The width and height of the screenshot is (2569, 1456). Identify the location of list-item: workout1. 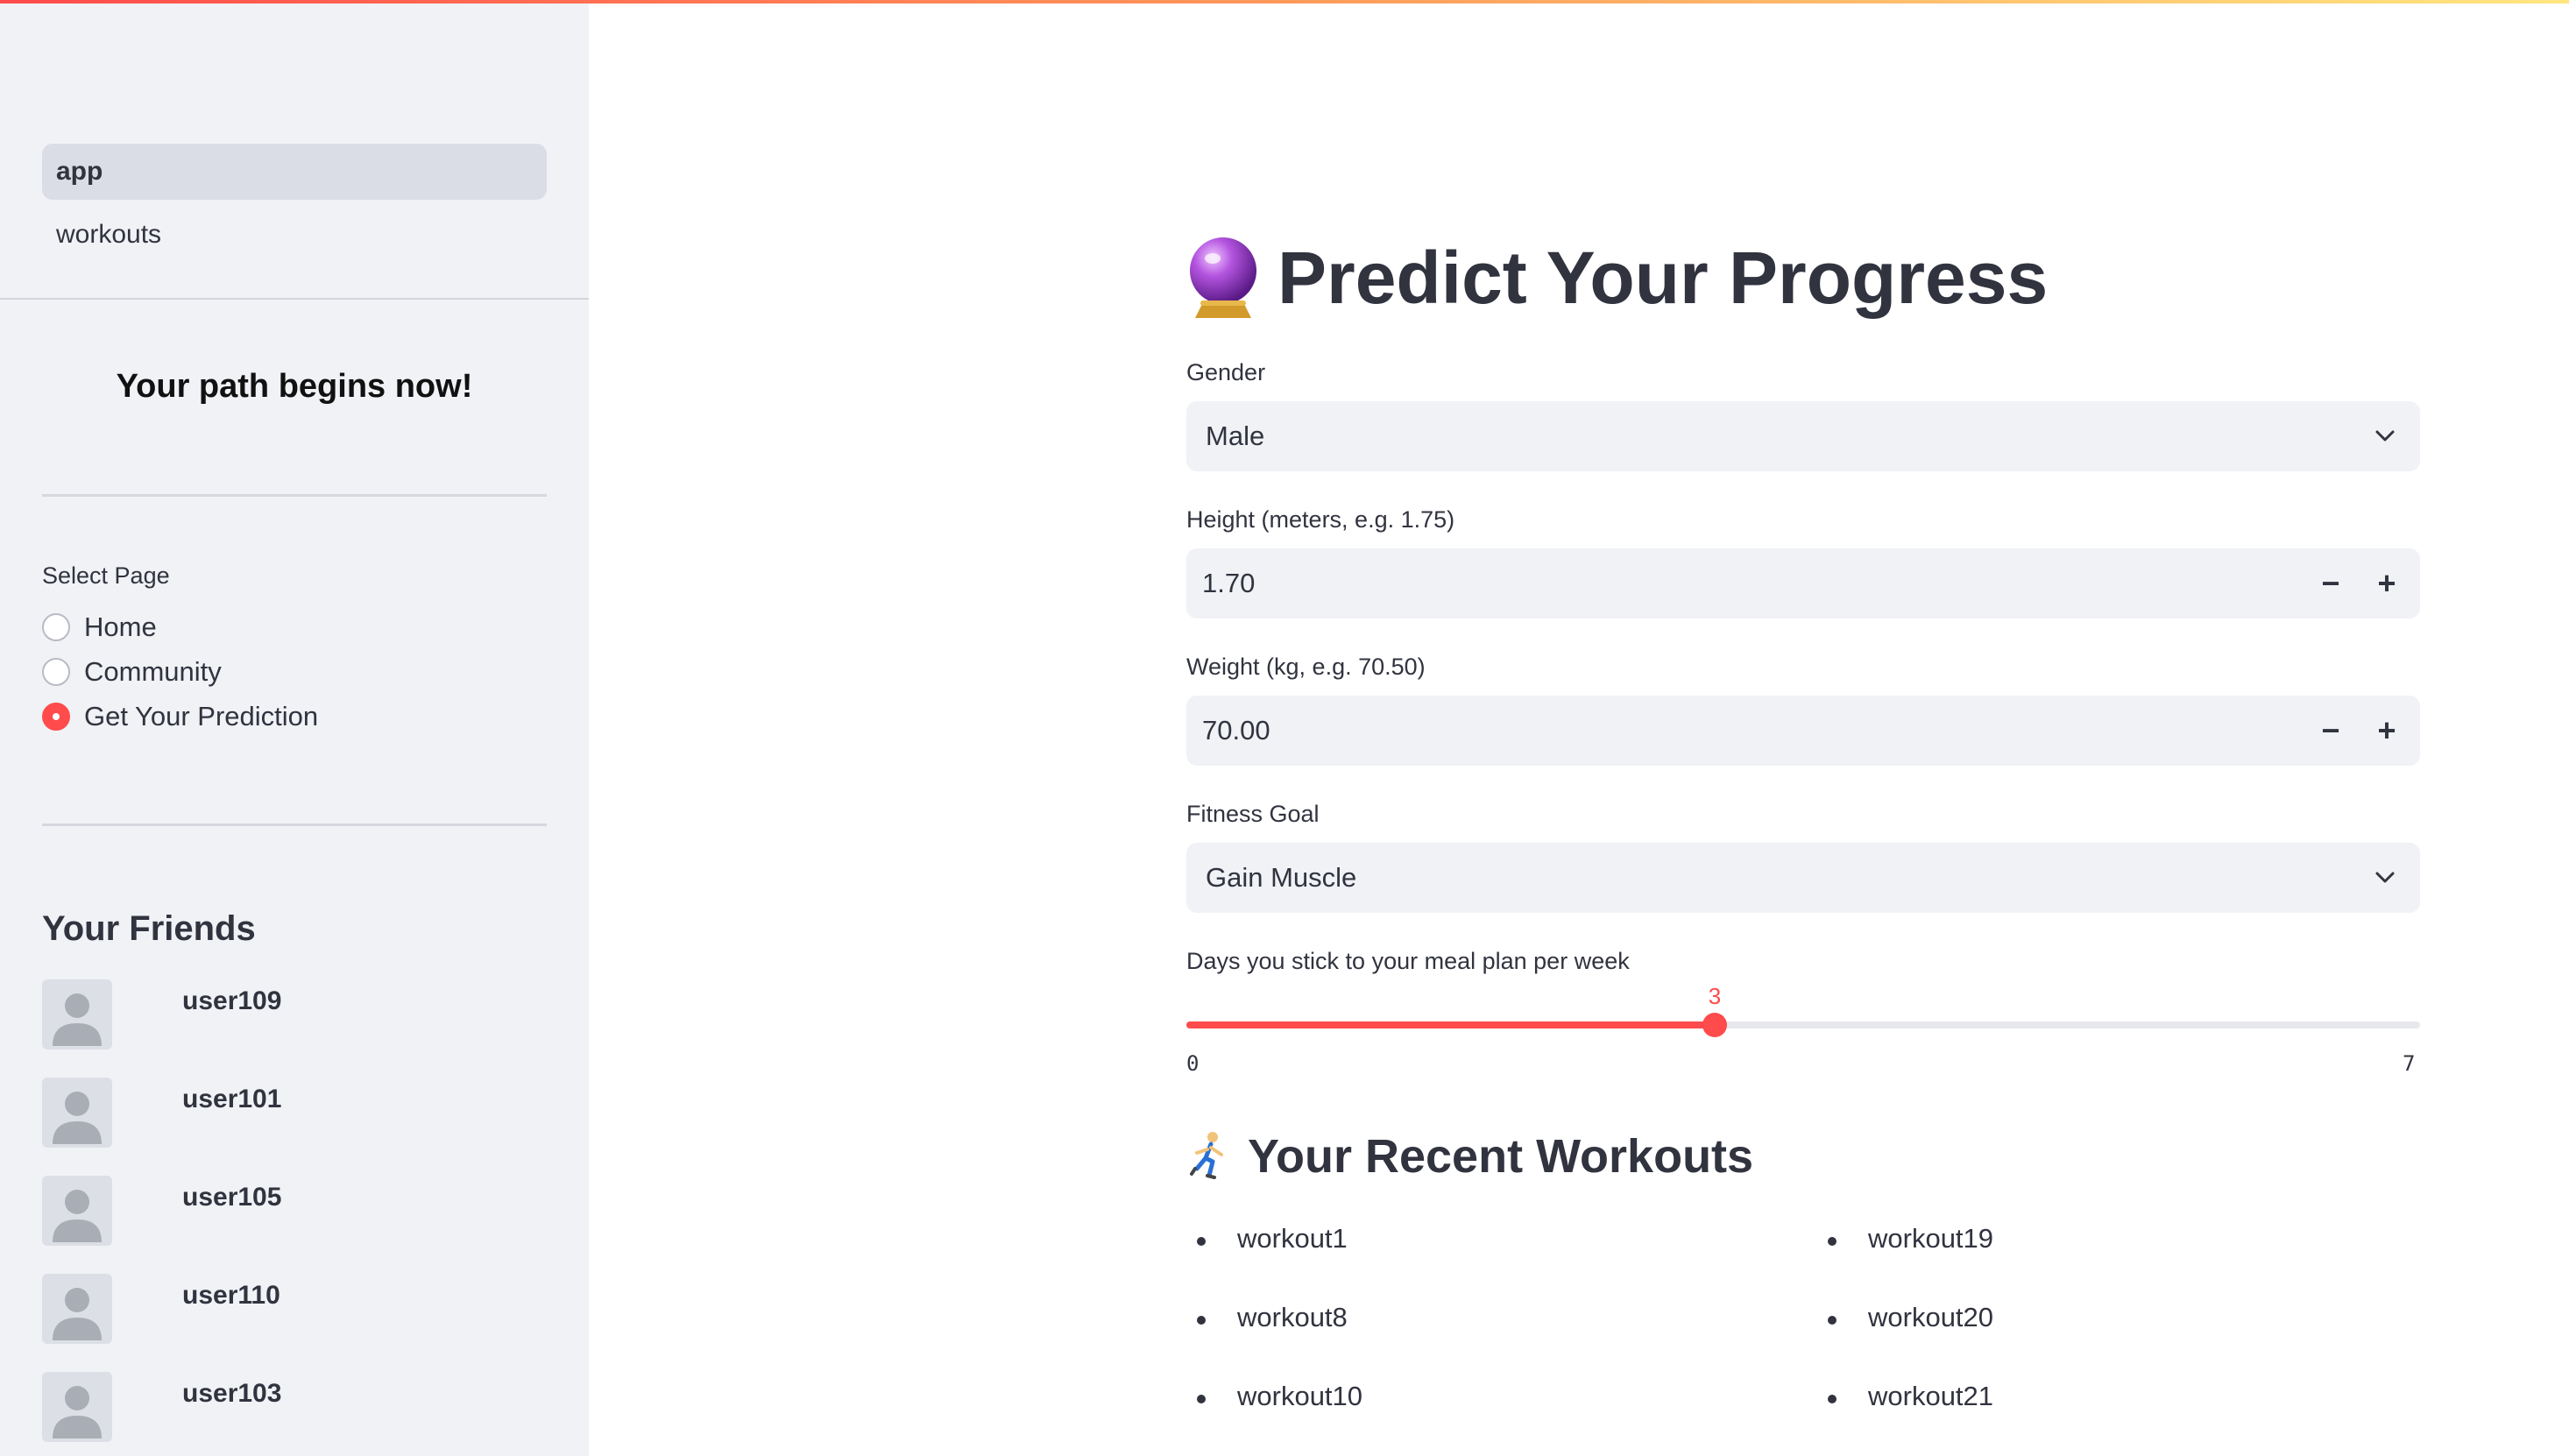
(1267, 1239).